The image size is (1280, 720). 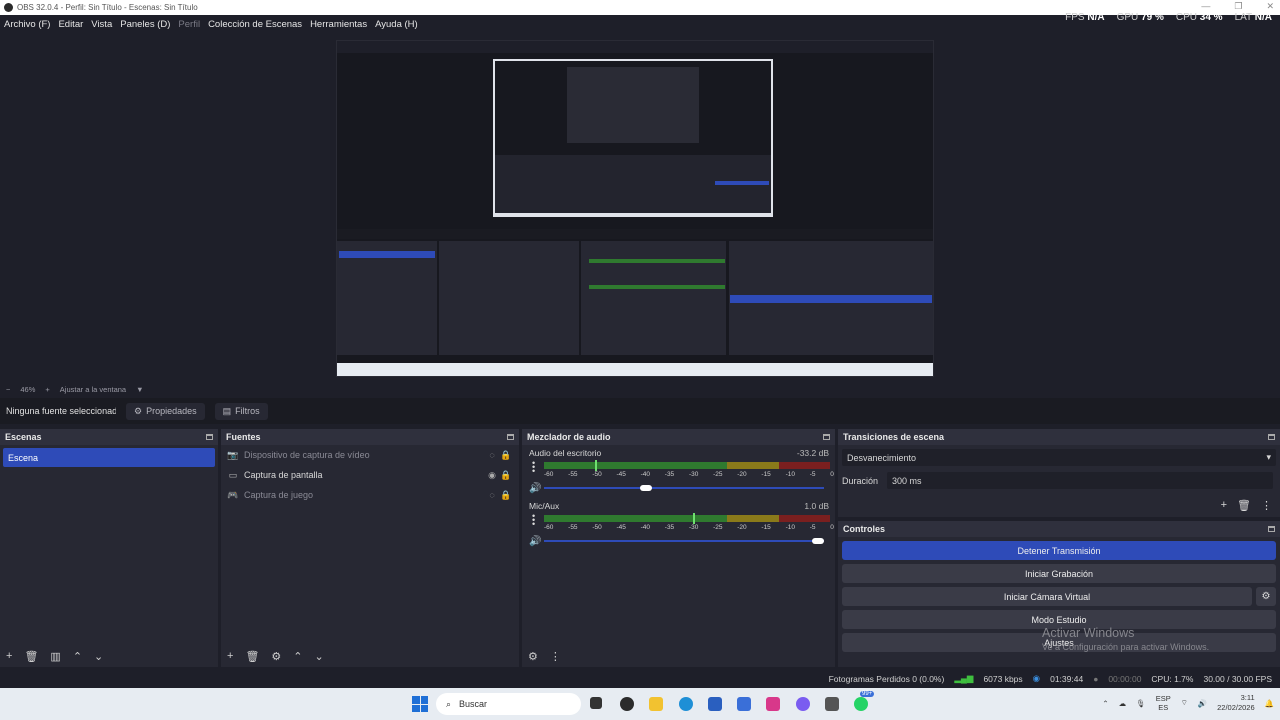 I want to click on mic-icon: 🎙, so click(x=1141, y=703).